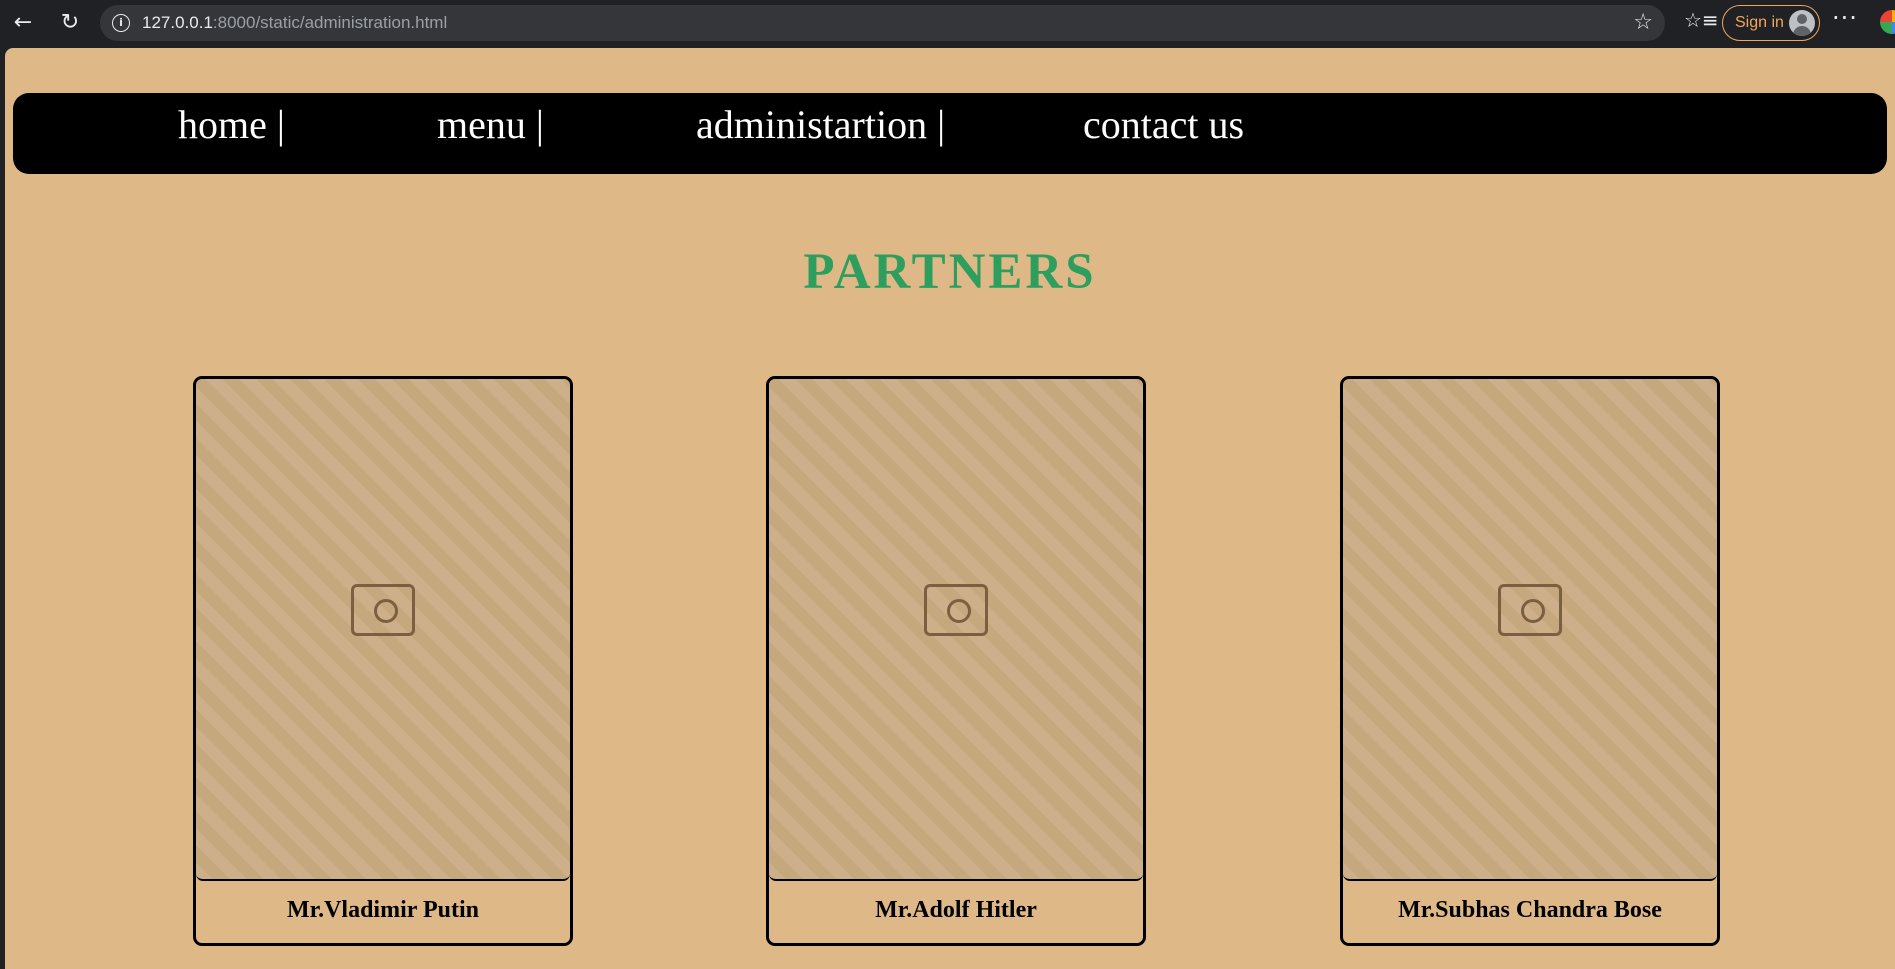  I want to click on nav-link-administration: administartion |, so click(820, 124).